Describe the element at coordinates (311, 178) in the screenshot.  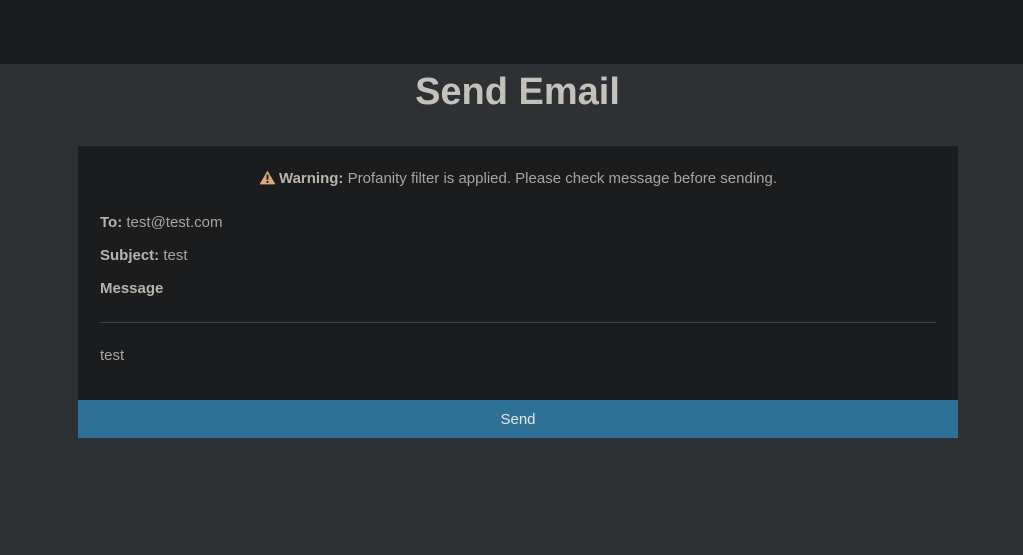
I see `warning-label: Warning:` at that location.